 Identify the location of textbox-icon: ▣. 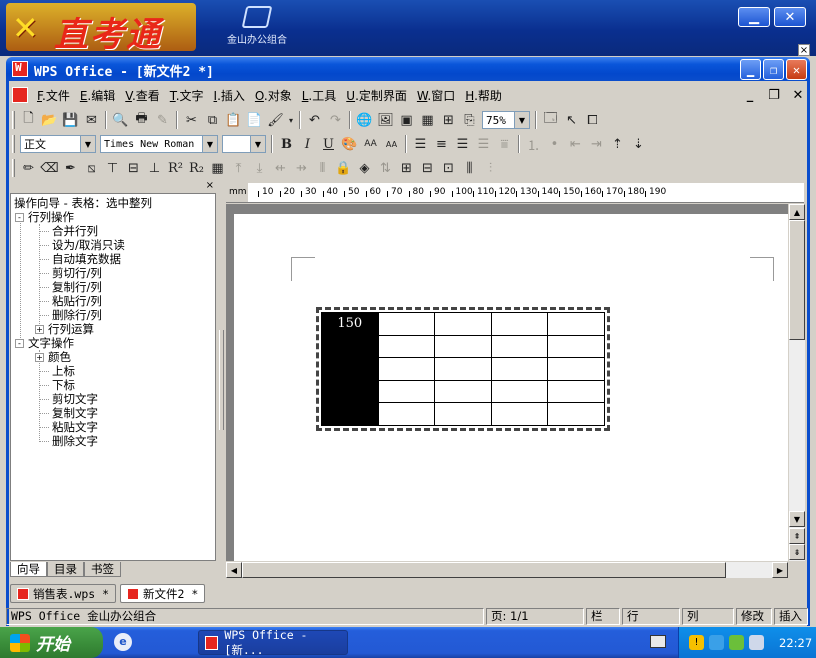
(406, 120).